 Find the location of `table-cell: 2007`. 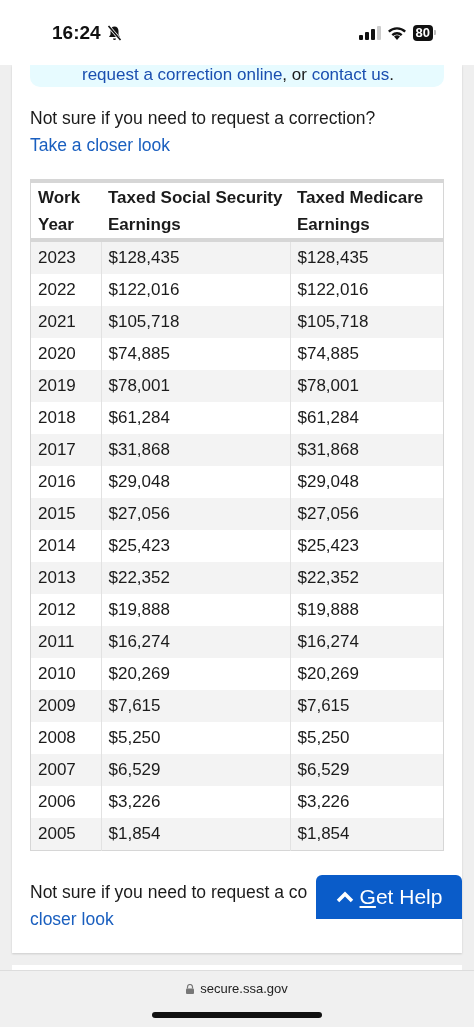

table-cell: 2007 is located at coordinates (65, 770).